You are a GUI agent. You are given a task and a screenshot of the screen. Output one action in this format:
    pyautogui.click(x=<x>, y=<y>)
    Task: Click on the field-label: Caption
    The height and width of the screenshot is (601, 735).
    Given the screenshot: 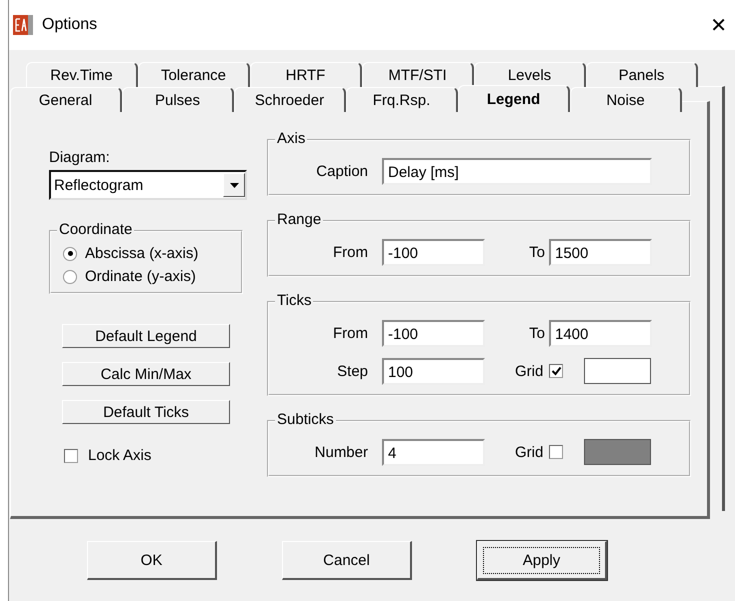 What is the action you would take?
    pyautogui.click(x=342, y=171)
    